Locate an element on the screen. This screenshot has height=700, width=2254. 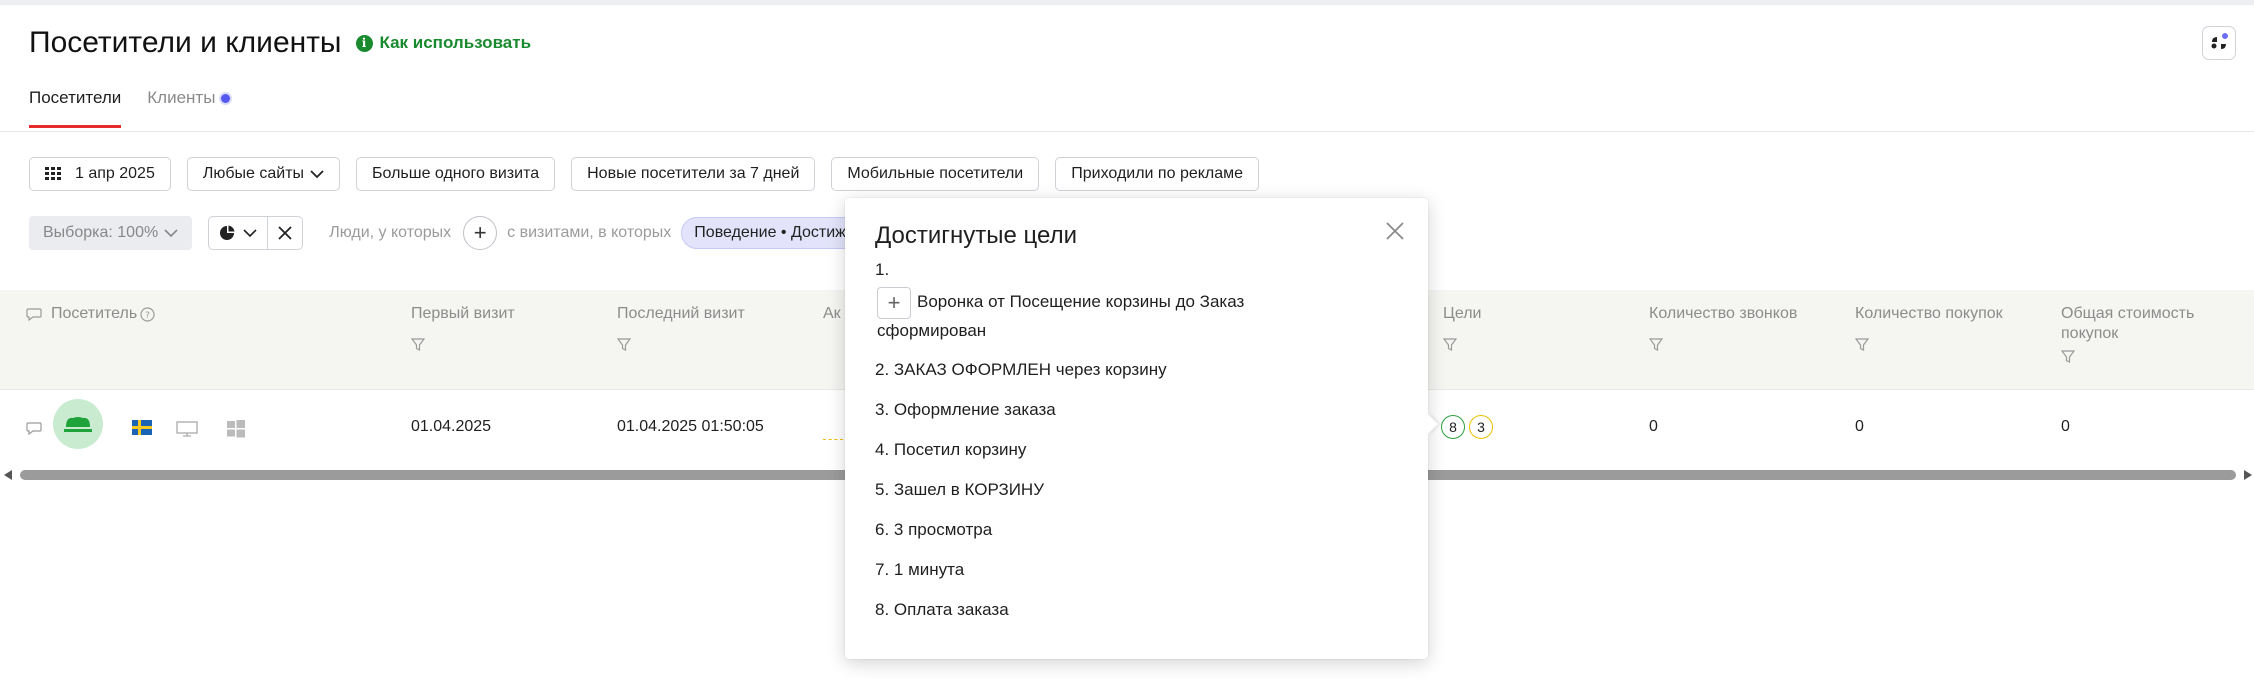
scroll-left-arrow is located at coordinates (8, 475).